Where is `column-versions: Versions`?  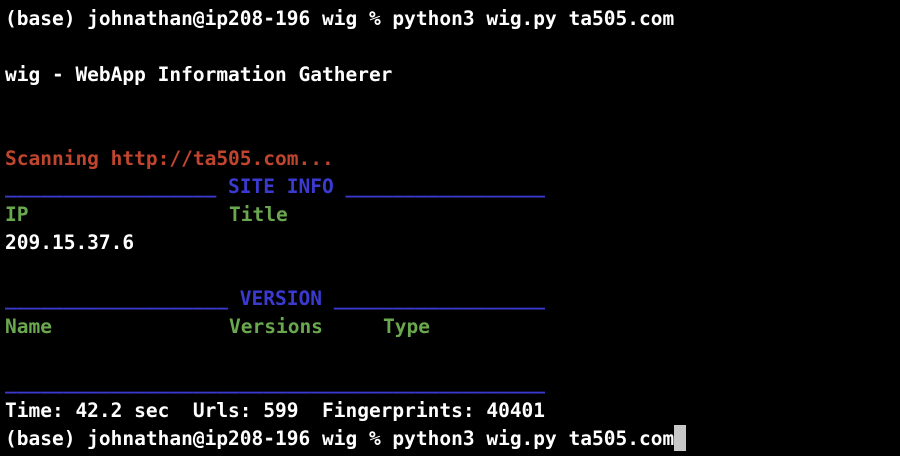
column-versions: Versions is located at coordinates (276, 326).